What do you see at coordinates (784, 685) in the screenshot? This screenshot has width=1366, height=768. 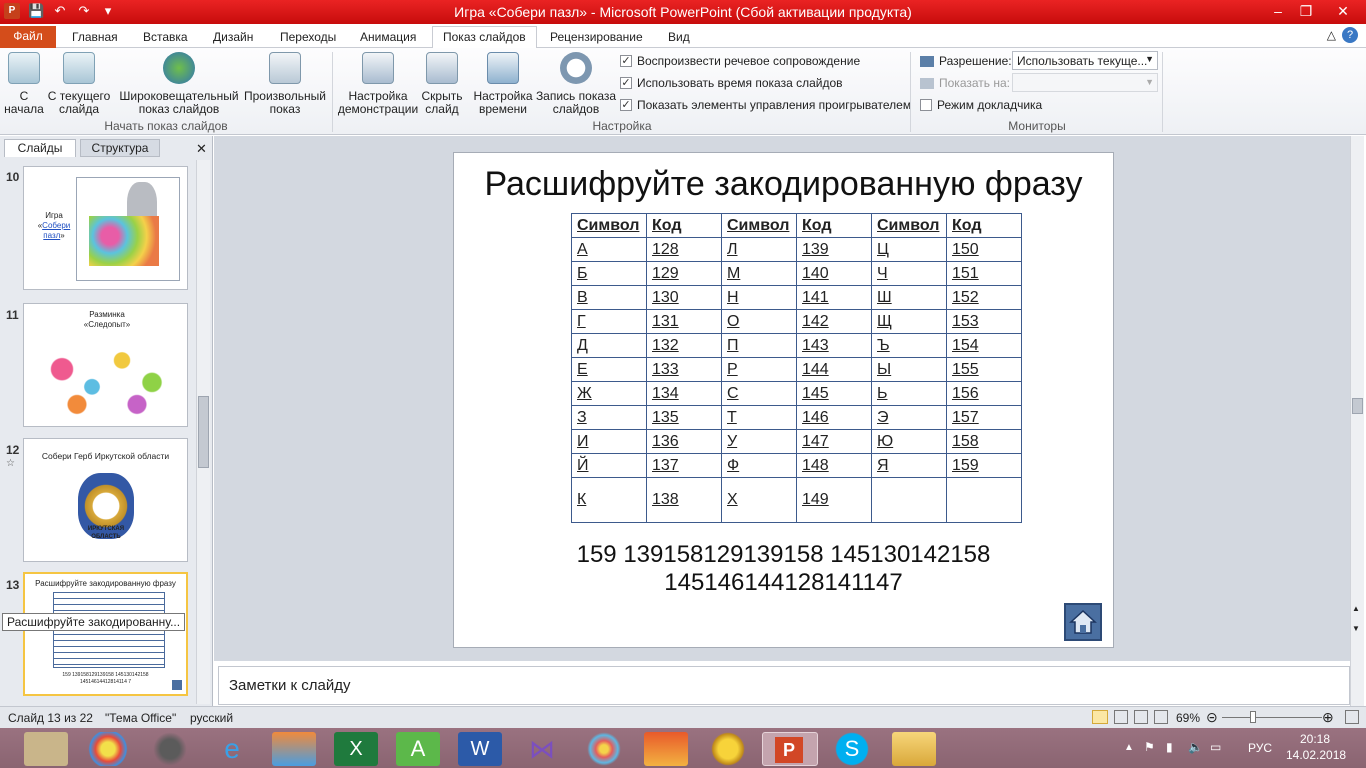 I see `notes-pane: Заметки к слайду` at bounding box center [784, 685].